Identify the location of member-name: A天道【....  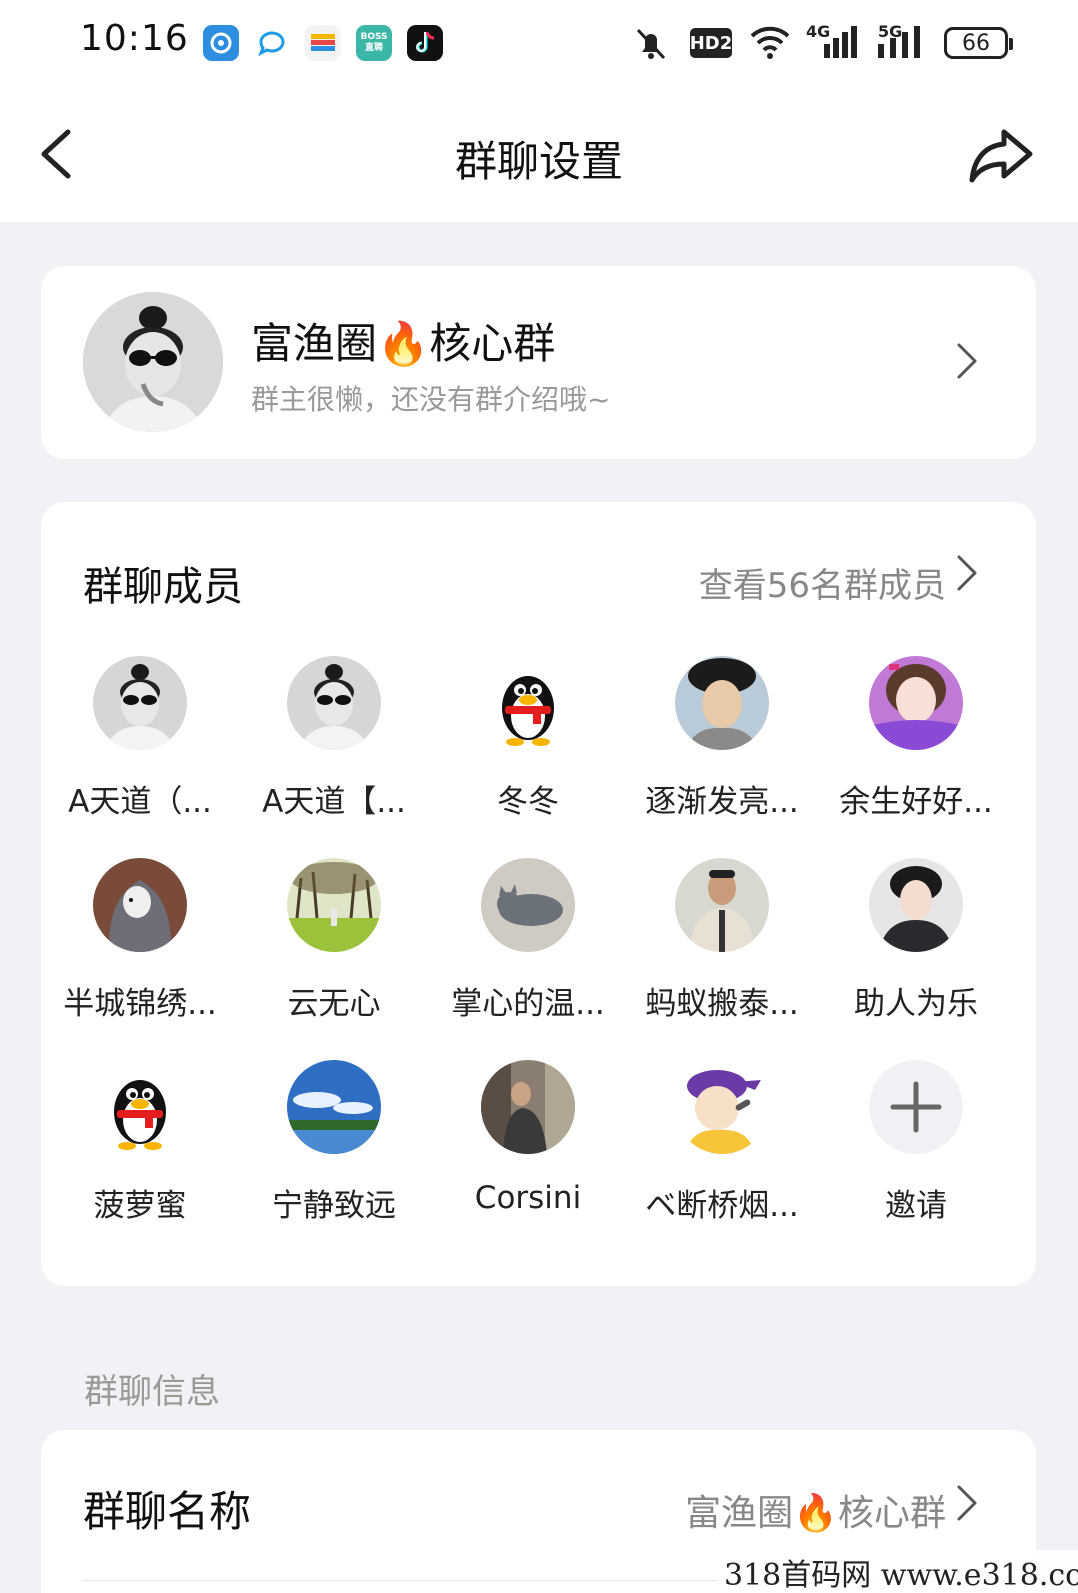
(334, 802).